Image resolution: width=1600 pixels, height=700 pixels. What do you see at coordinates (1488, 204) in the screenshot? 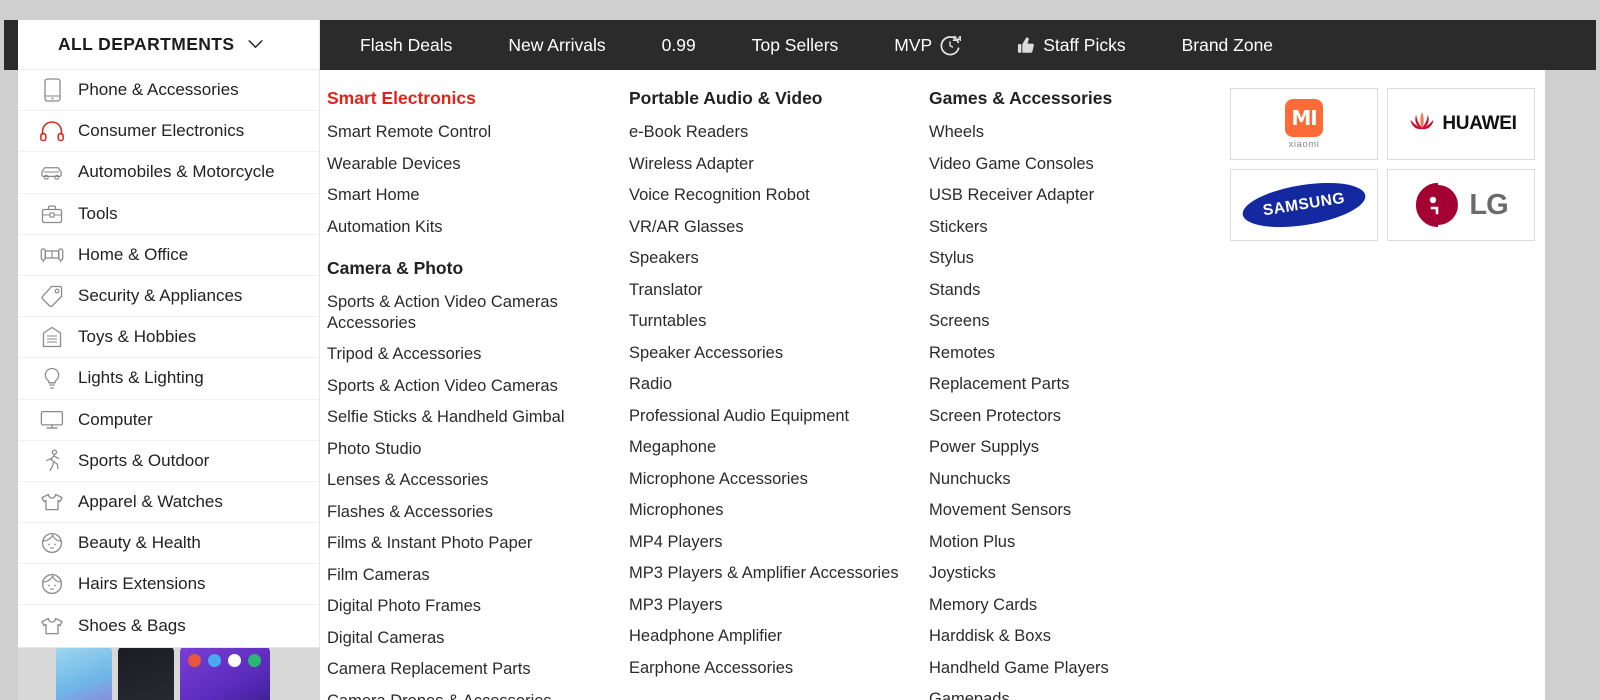
I see `lg-wordmark: LG` at bounding box center [1488, 204].